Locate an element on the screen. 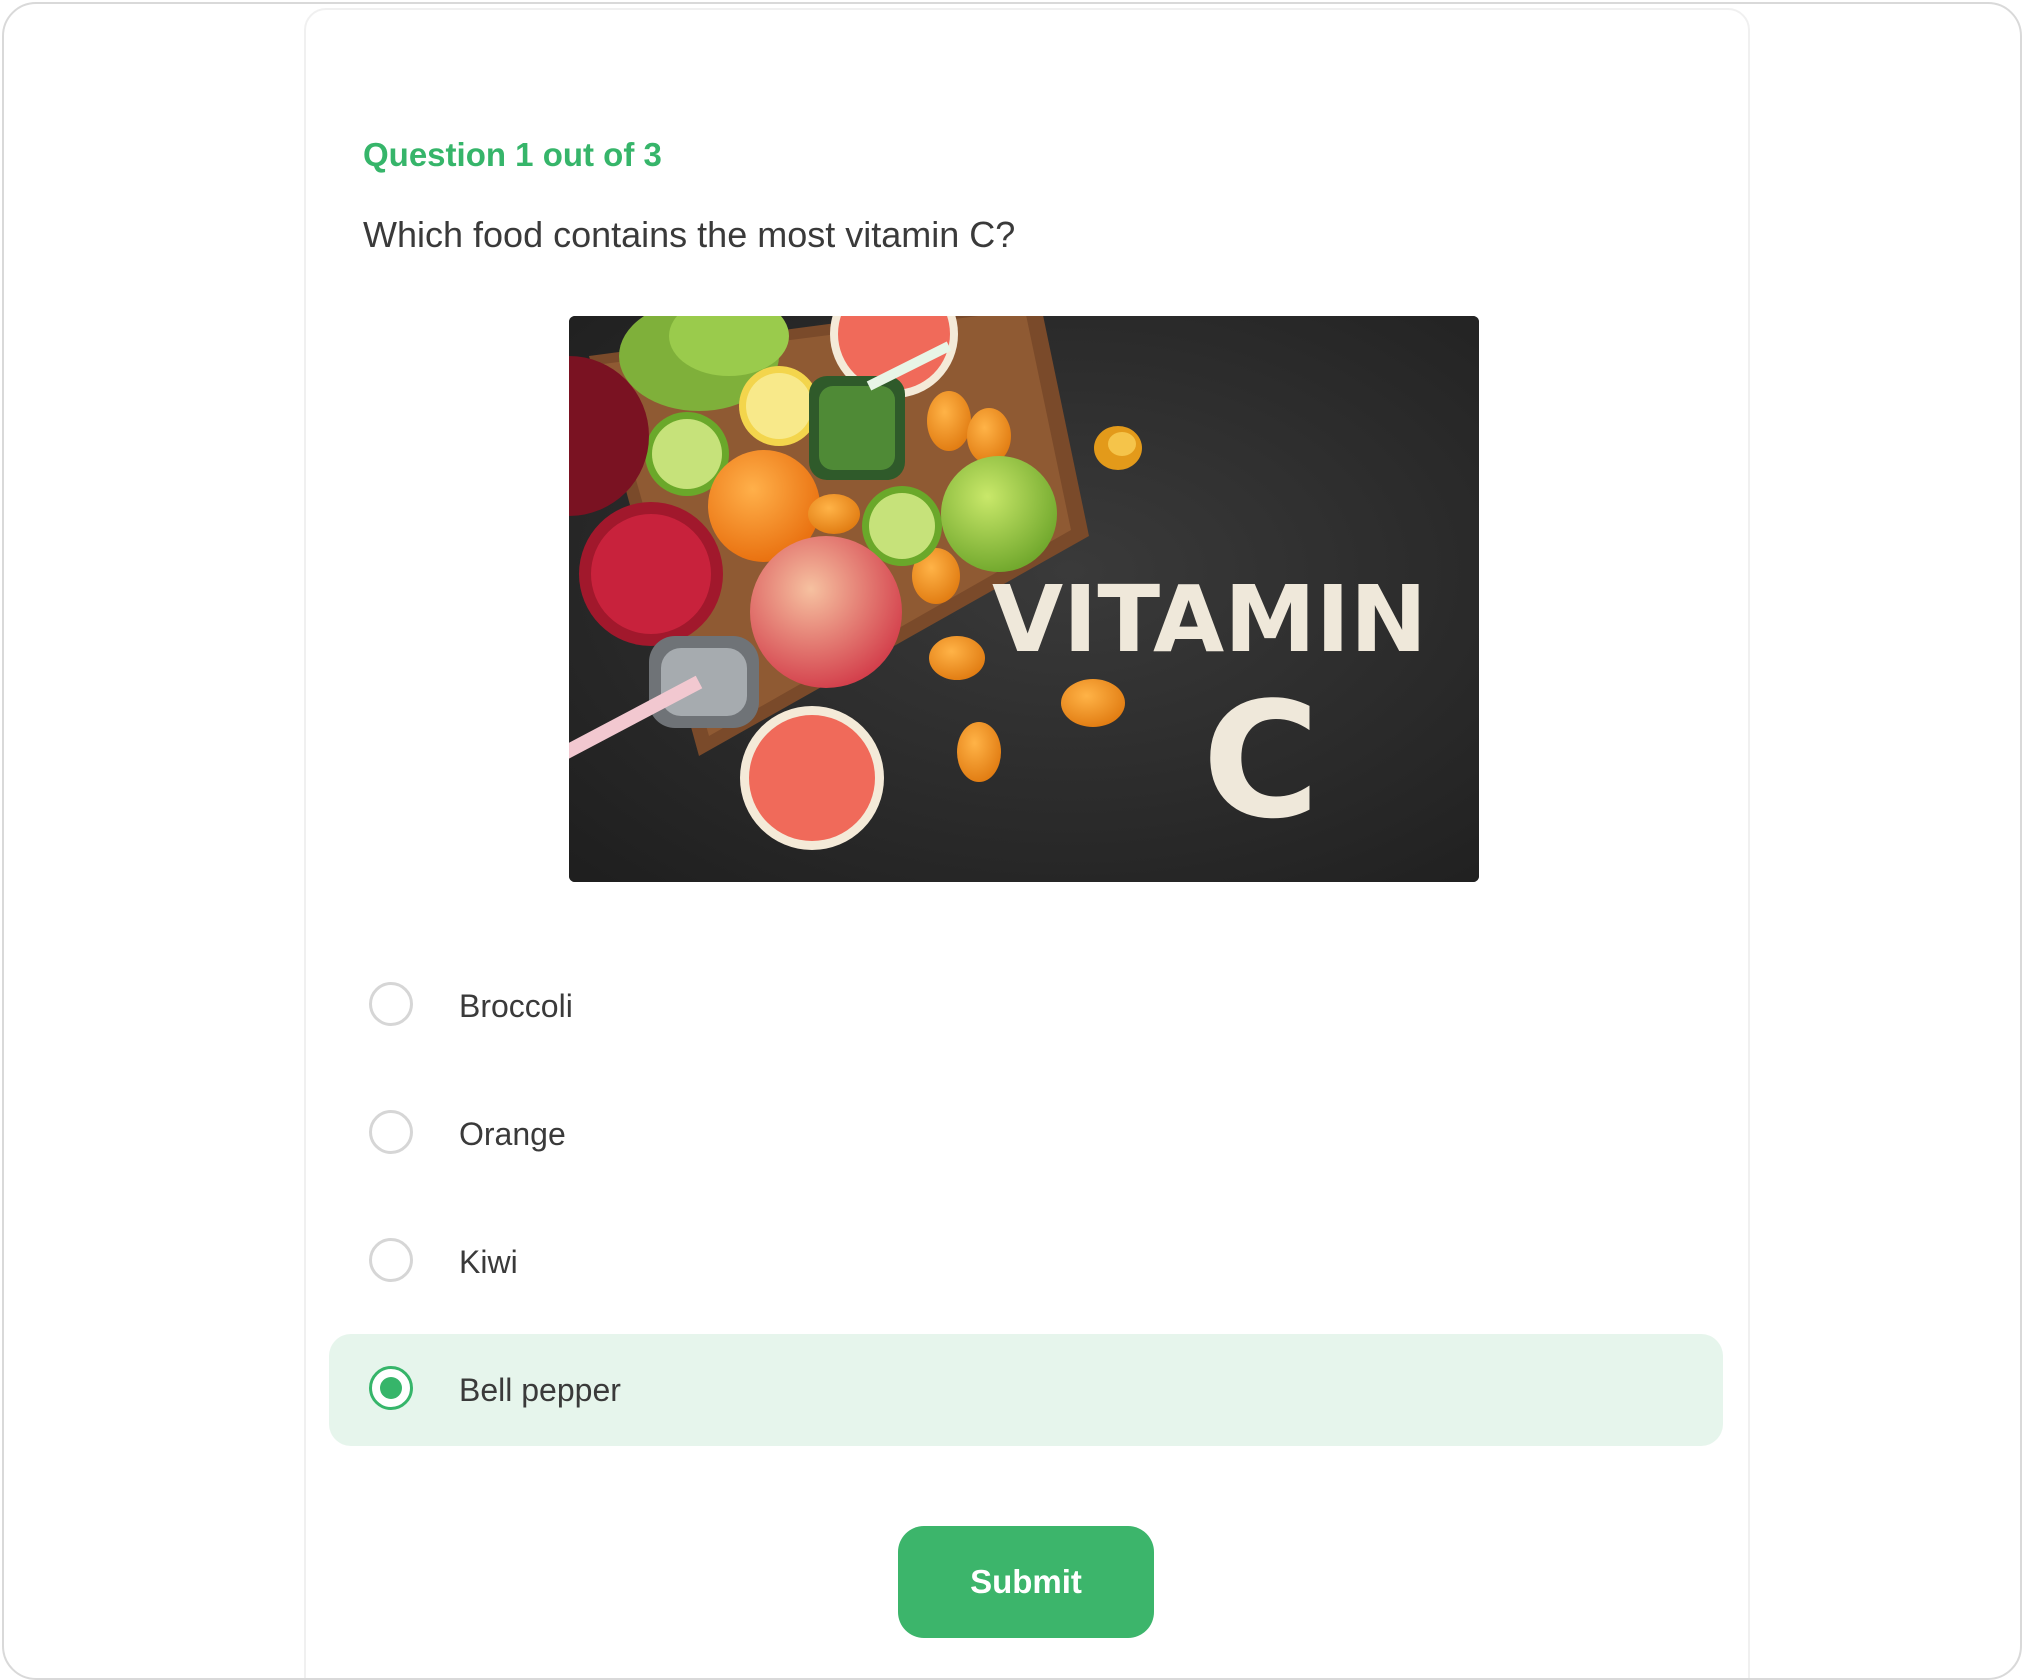  option-label: Broccoli is located at coordinates (516, 1006).